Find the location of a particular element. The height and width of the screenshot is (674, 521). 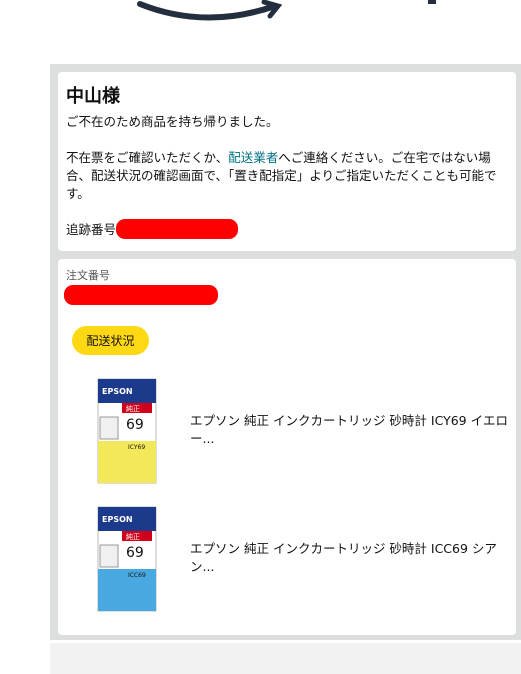

carrier-link: 配送業者 is located at coordinates (253, 157).